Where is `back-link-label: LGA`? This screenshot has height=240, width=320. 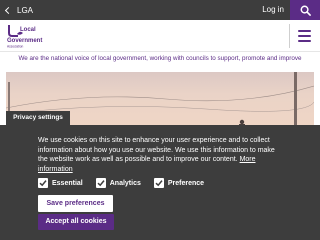 back-link-label: LGA is located at coordinates (25, 10).